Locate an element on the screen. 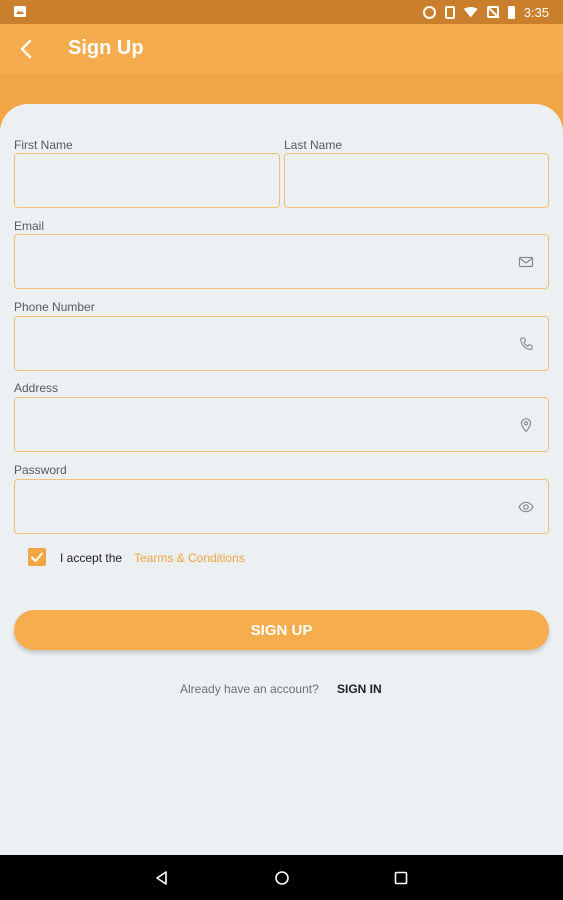 The height and width of the screenshot is (900, 563). vibrate-icon is located at coordinates (449, 12).